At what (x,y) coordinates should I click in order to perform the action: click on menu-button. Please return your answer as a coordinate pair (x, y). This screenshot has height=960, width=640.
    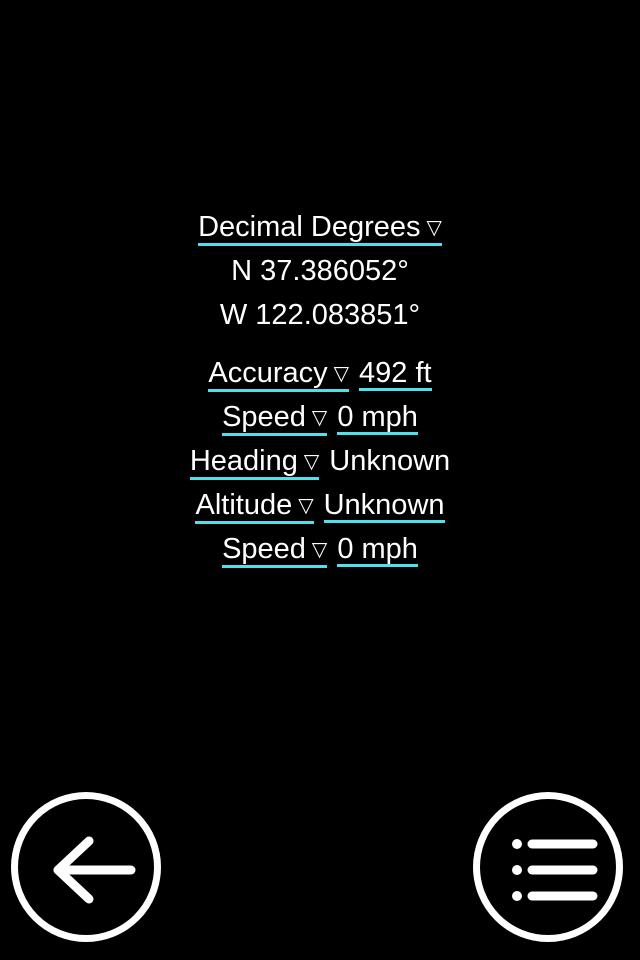
    Looking at the image, I should click on (548, 867).